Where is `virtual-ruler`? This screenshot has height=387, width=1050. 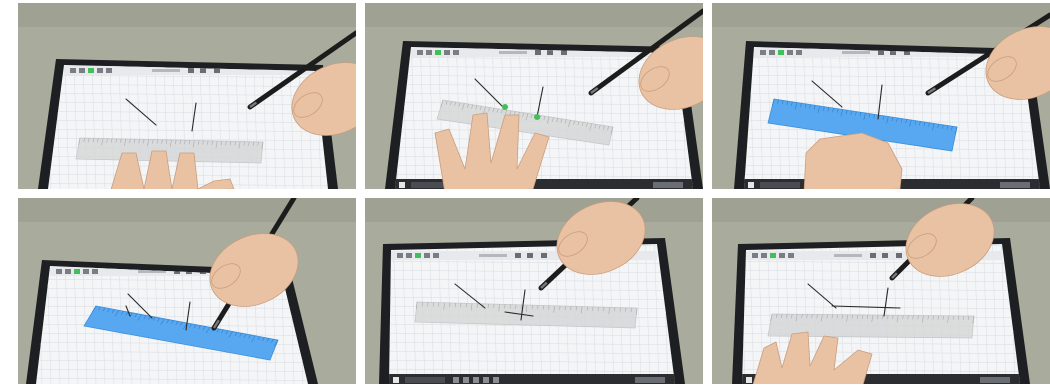
virtual-ruler is located at coordinates (169, 150).